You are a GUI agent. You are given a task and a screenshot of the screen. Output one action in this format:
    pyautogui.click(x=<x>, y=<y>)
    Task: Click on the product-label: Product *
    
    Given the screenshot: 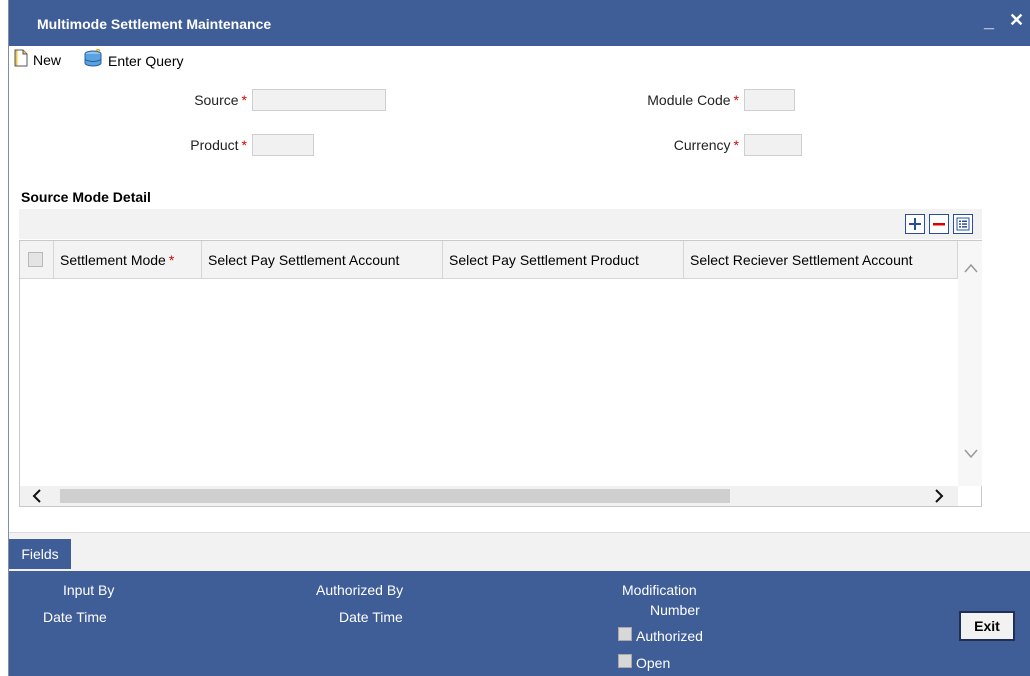 What is the action you would take?
    pyautogui.click(x=198, y=145)
    